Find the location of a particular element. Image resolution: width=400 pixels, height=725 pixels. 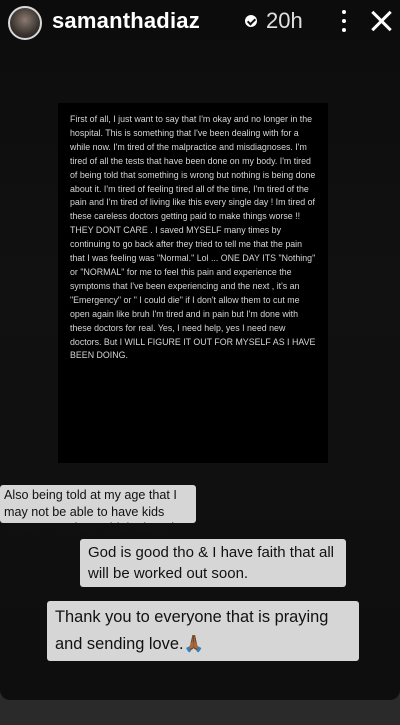

avatar is located at coordinates (25, 23).